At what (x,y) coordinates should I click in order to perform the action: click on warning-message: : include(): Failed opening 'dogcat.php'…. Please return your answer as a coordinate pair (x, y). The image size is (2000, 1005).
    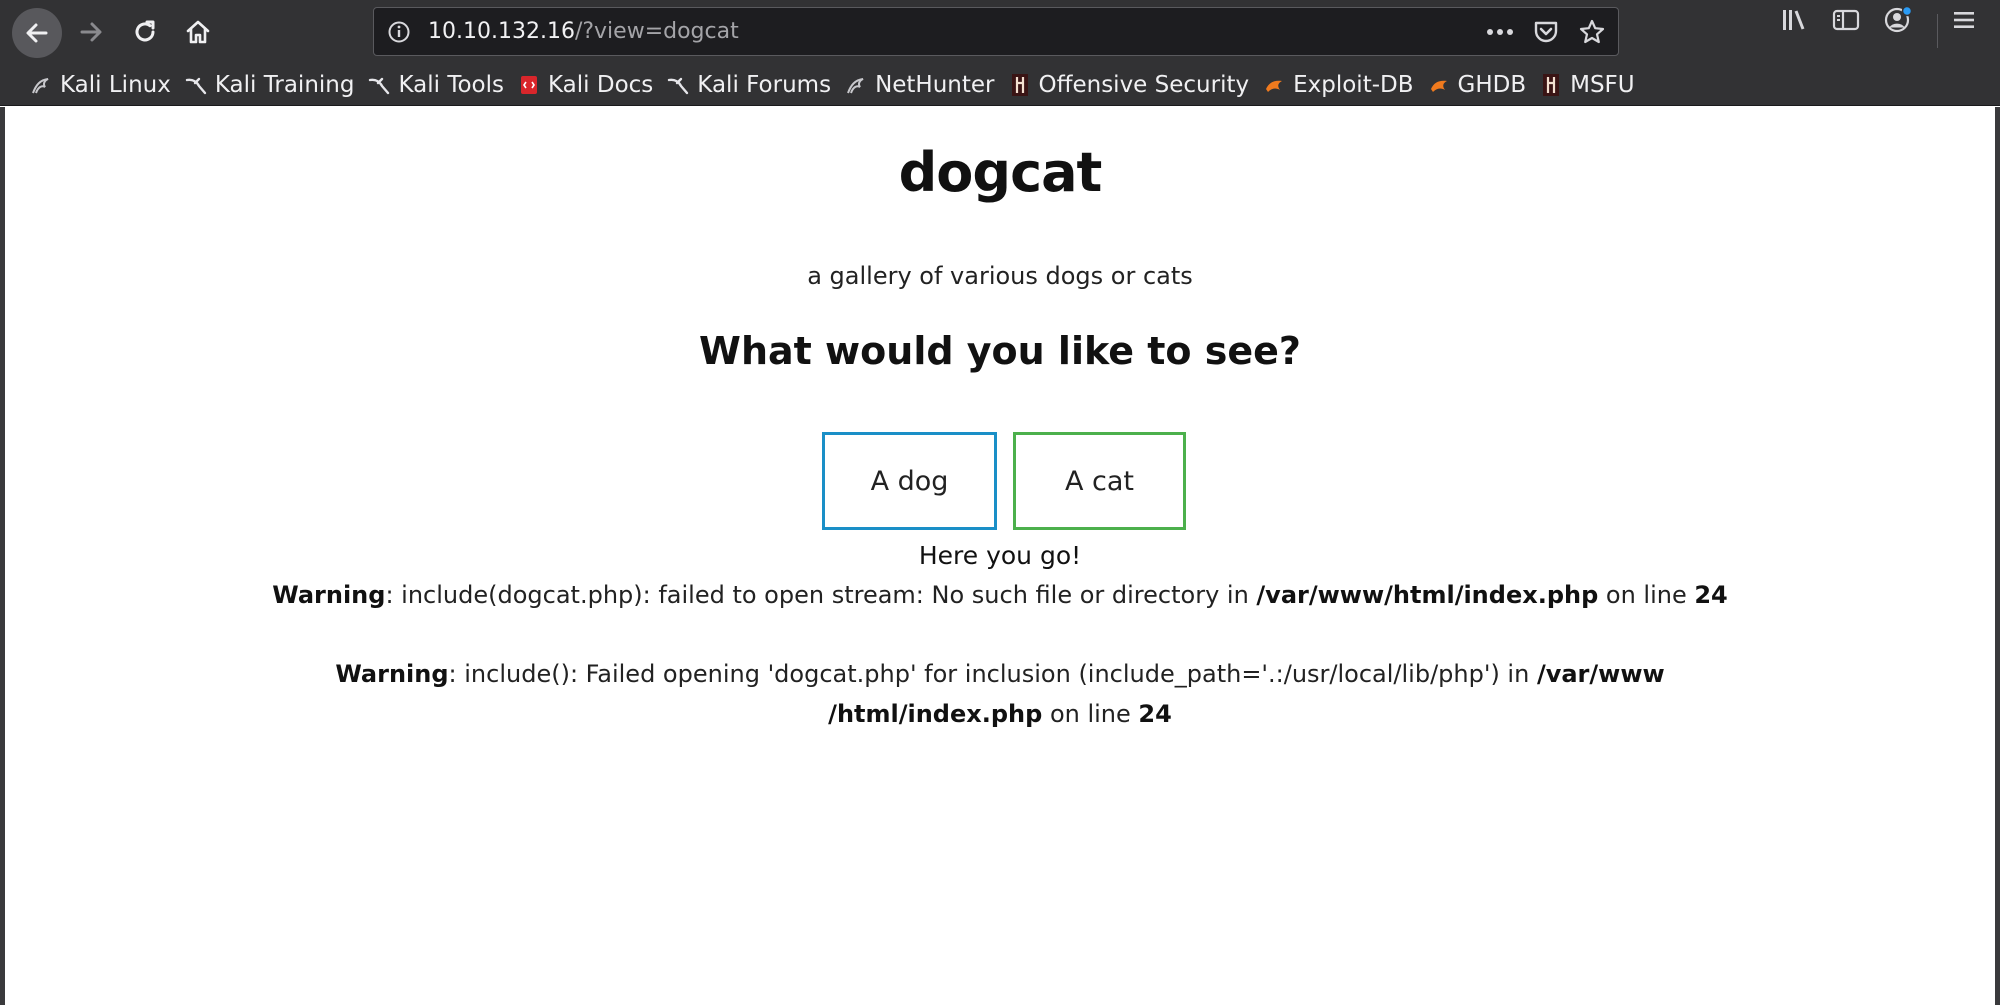
    Looking at the image, I should click on (992, 674).